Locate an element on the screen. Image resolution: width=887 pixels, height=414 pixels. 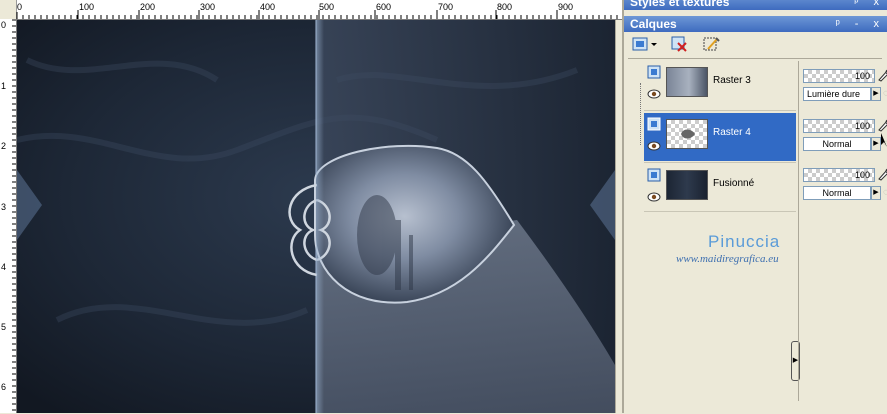
layer-row-raster-4: Raster 4 is located at coordinates (720, 137).